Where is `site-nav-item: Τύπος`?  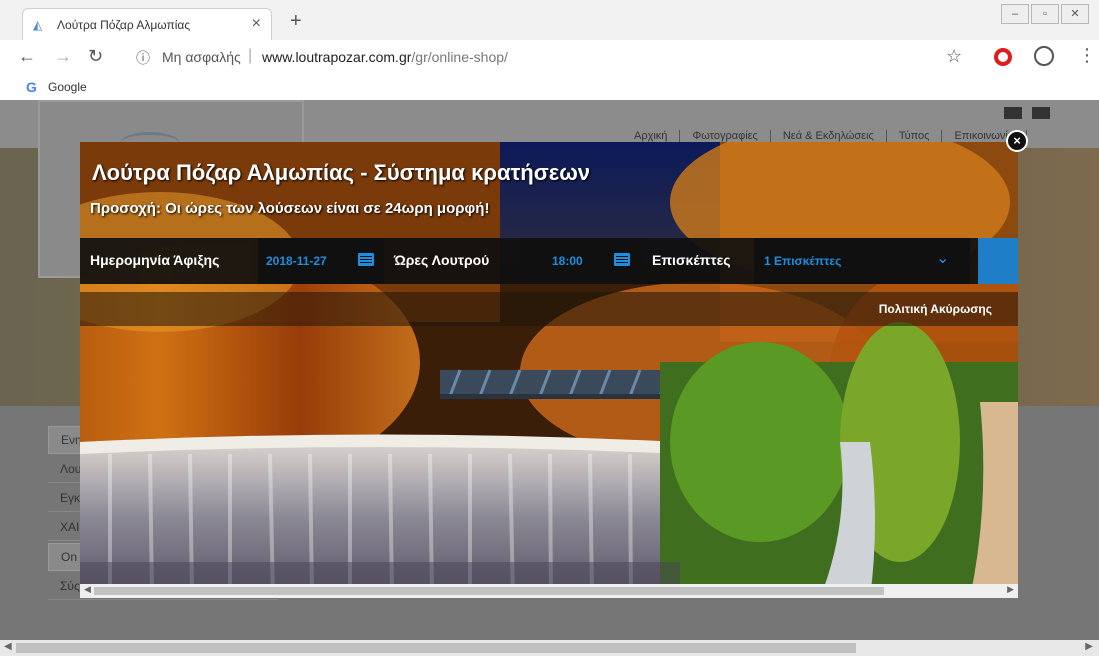
site-nav-item: Τύπος is located at coordinates (915, 136).